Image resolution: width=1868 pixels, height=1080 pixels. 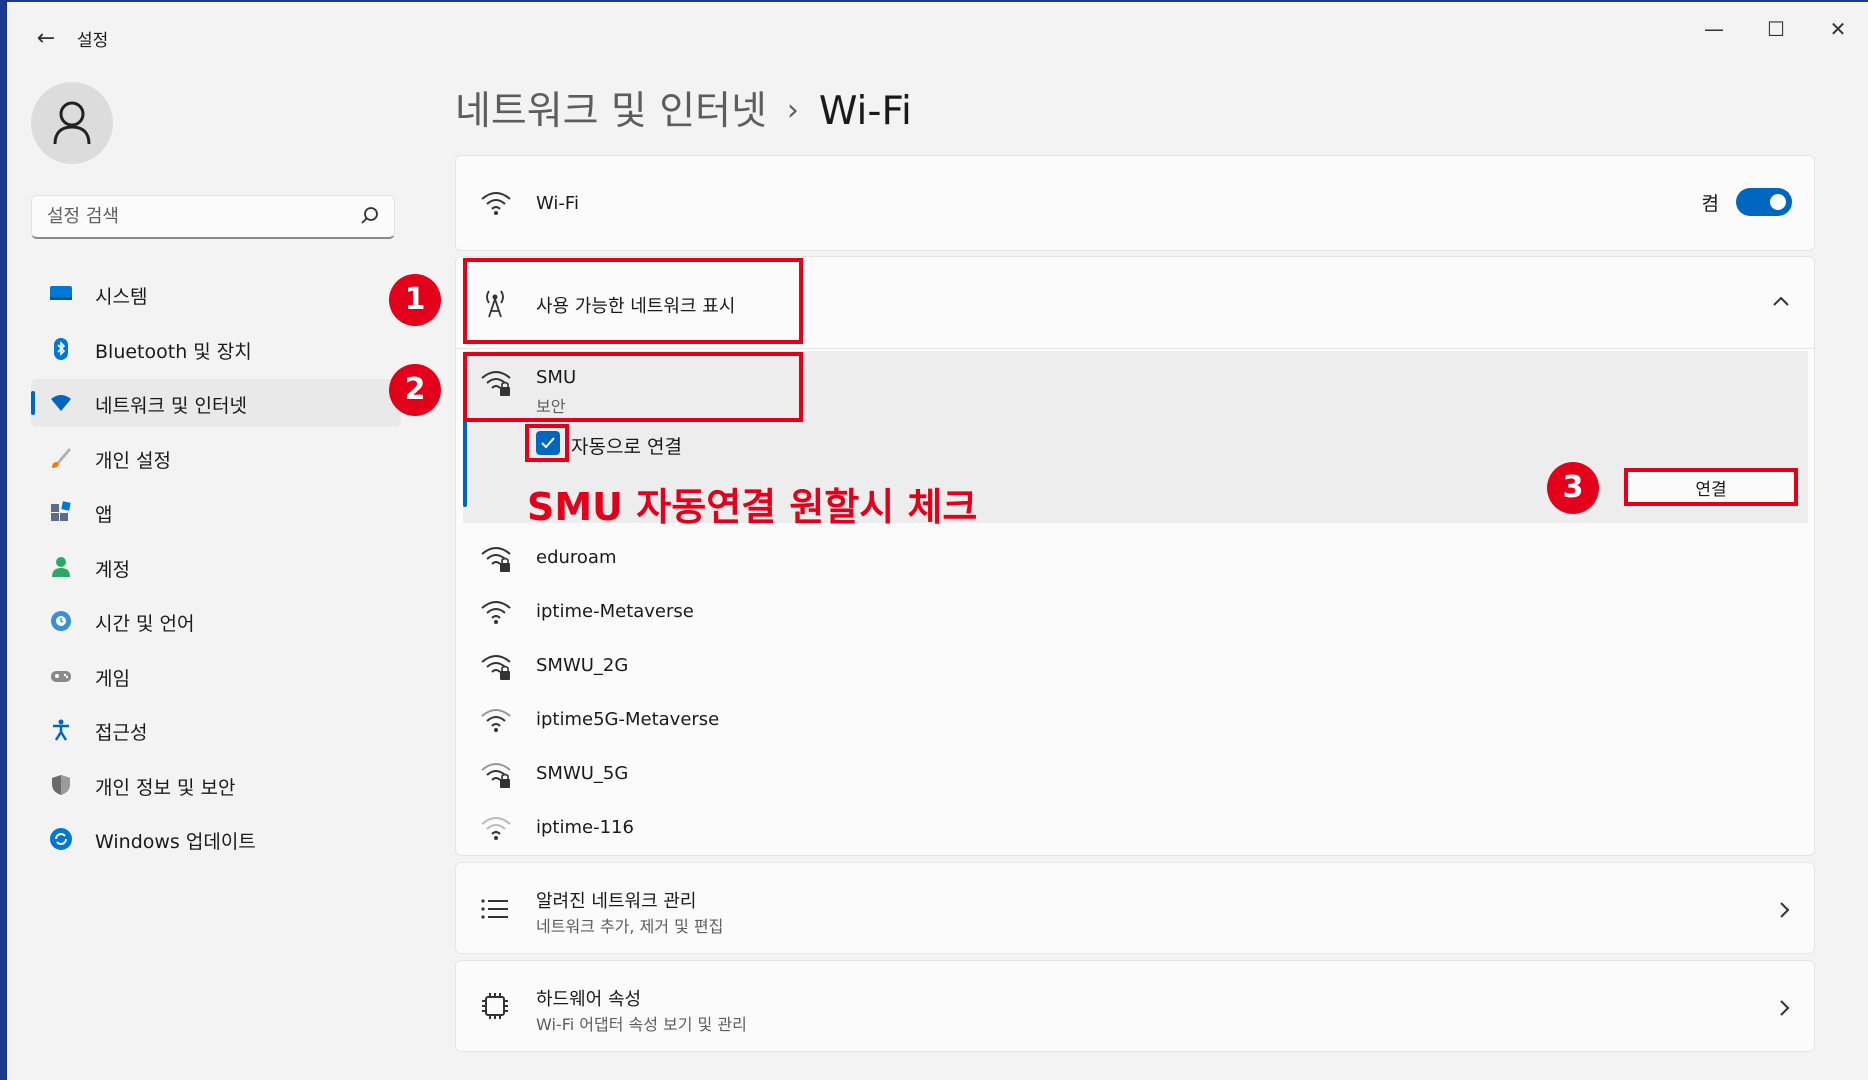 I want to click on app-title: 설정, so click(x=93, y=41).